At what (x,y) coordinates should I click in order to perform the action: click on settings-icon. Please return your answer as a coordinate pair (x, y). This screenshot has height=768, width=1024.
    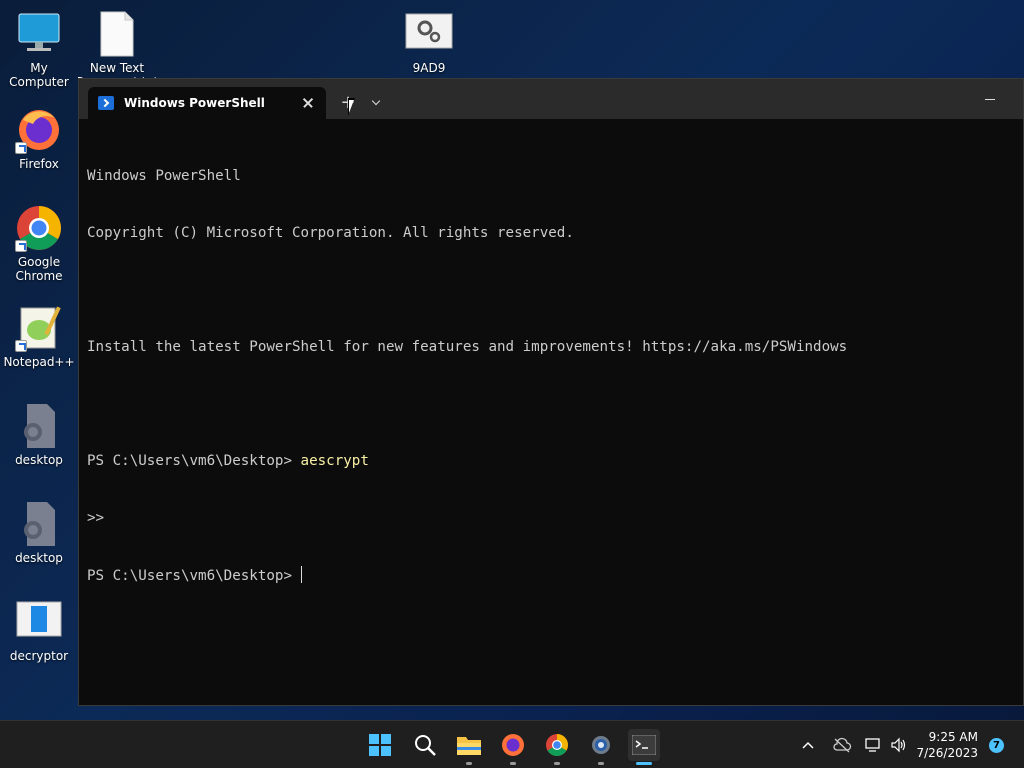
    Looking at the image, I should click on (601, 745).